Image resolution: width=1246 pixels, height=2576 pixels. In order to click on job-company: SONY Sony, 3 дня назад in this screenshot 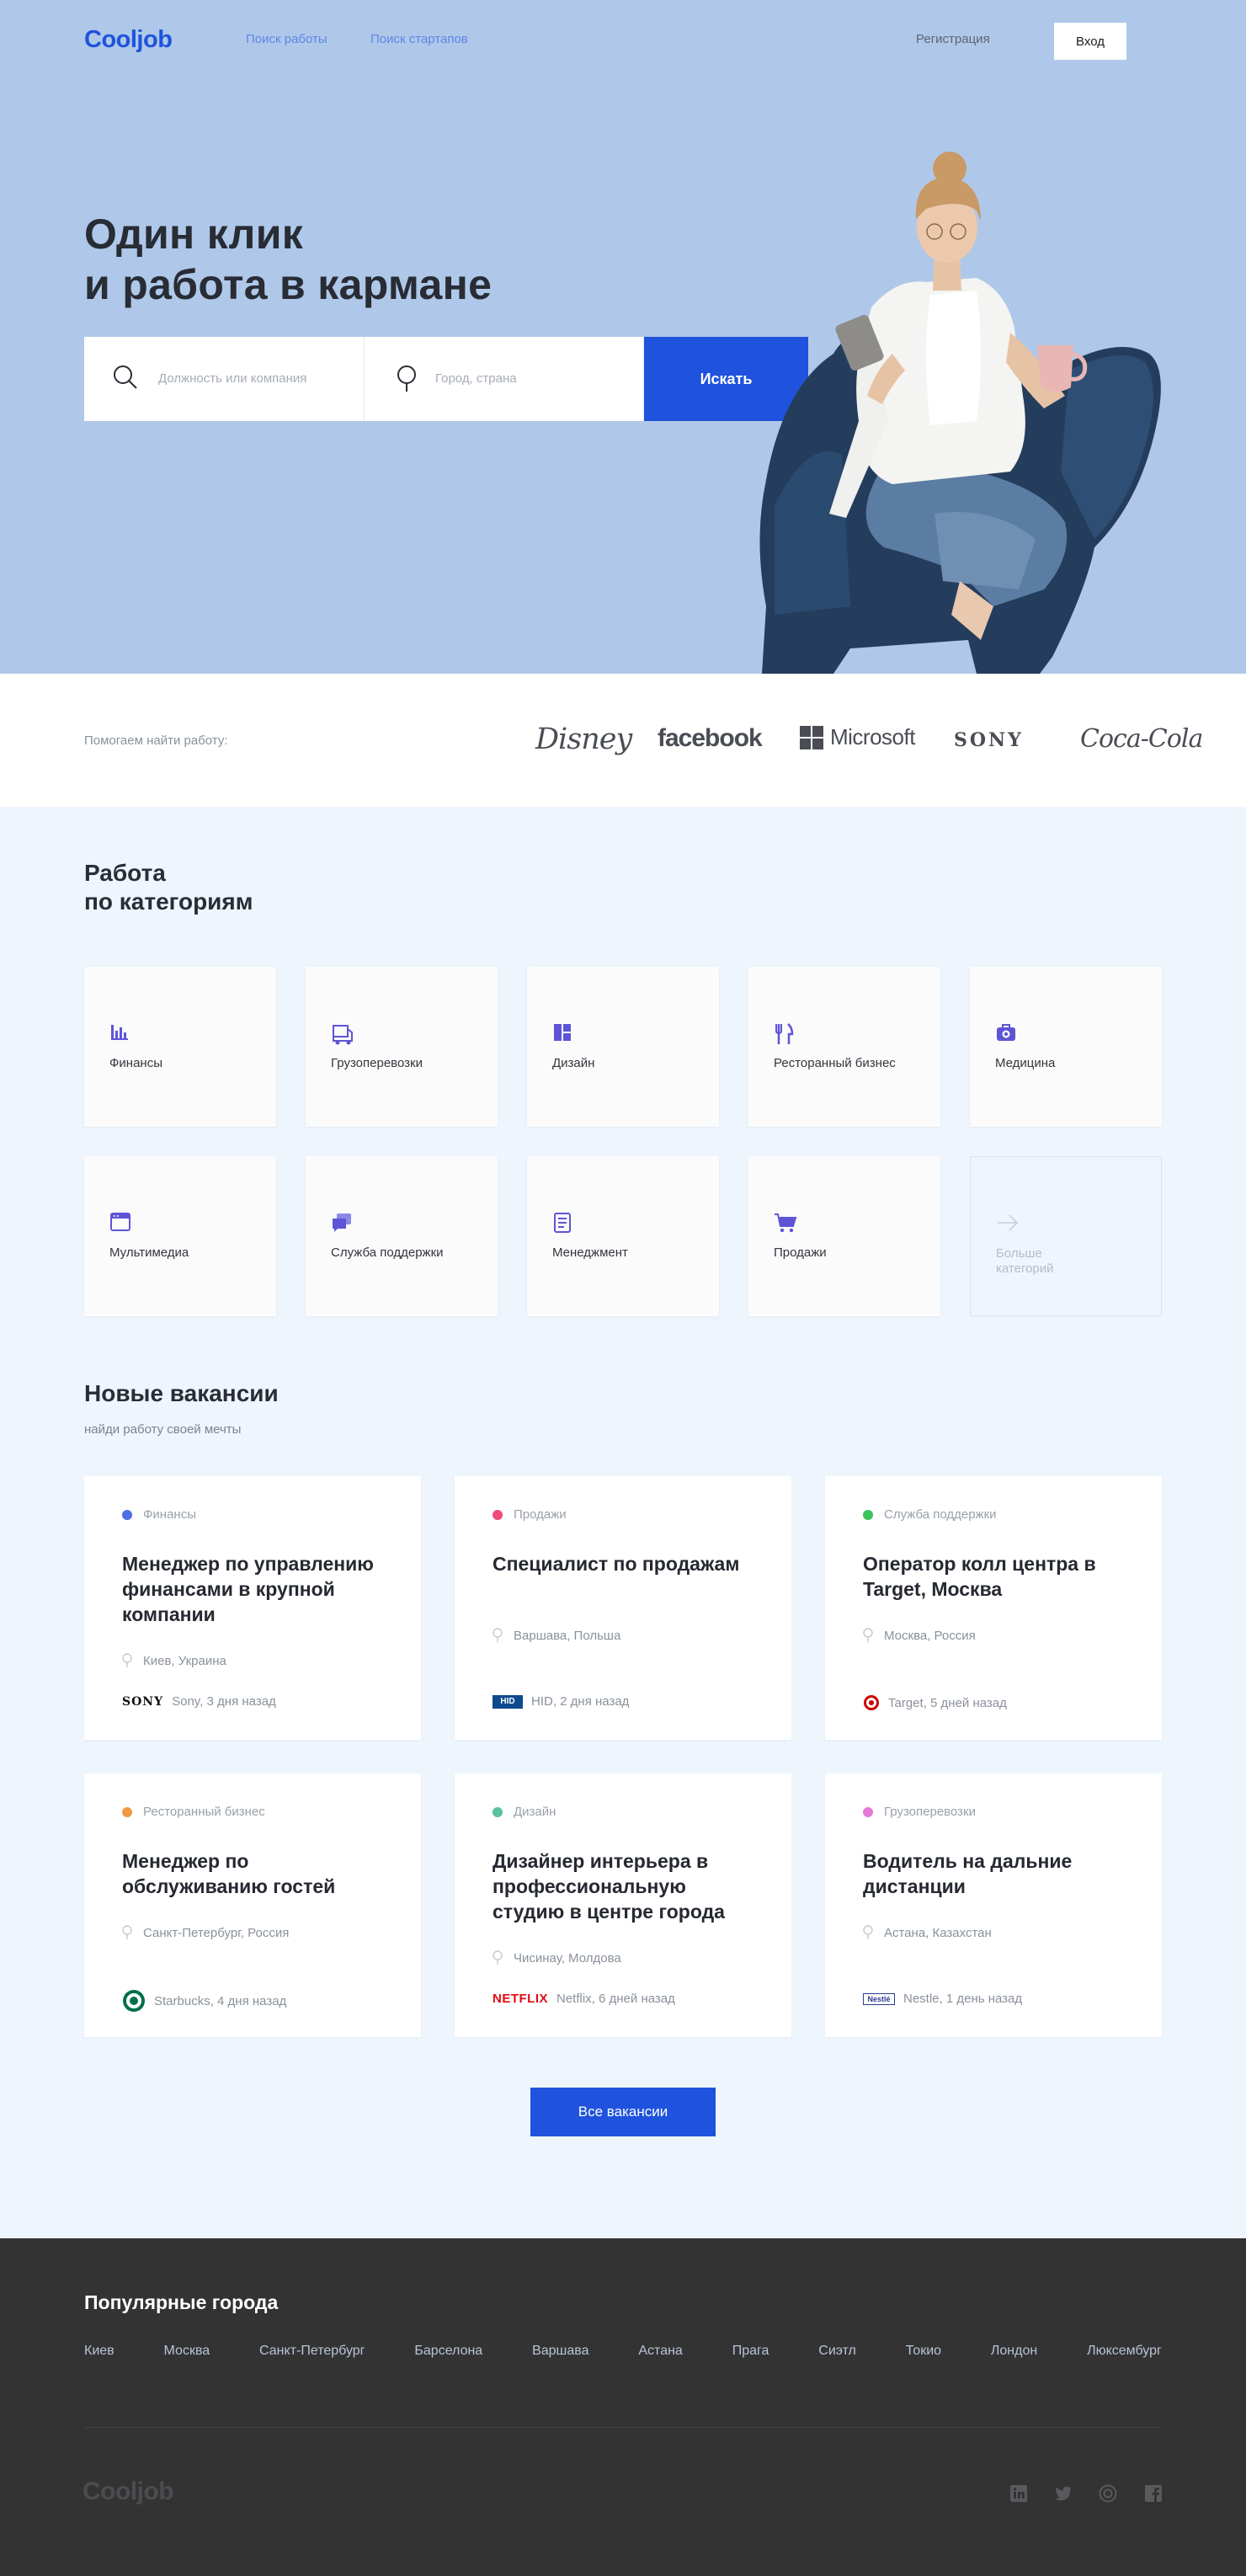, I will do `click(199, 1701)`.